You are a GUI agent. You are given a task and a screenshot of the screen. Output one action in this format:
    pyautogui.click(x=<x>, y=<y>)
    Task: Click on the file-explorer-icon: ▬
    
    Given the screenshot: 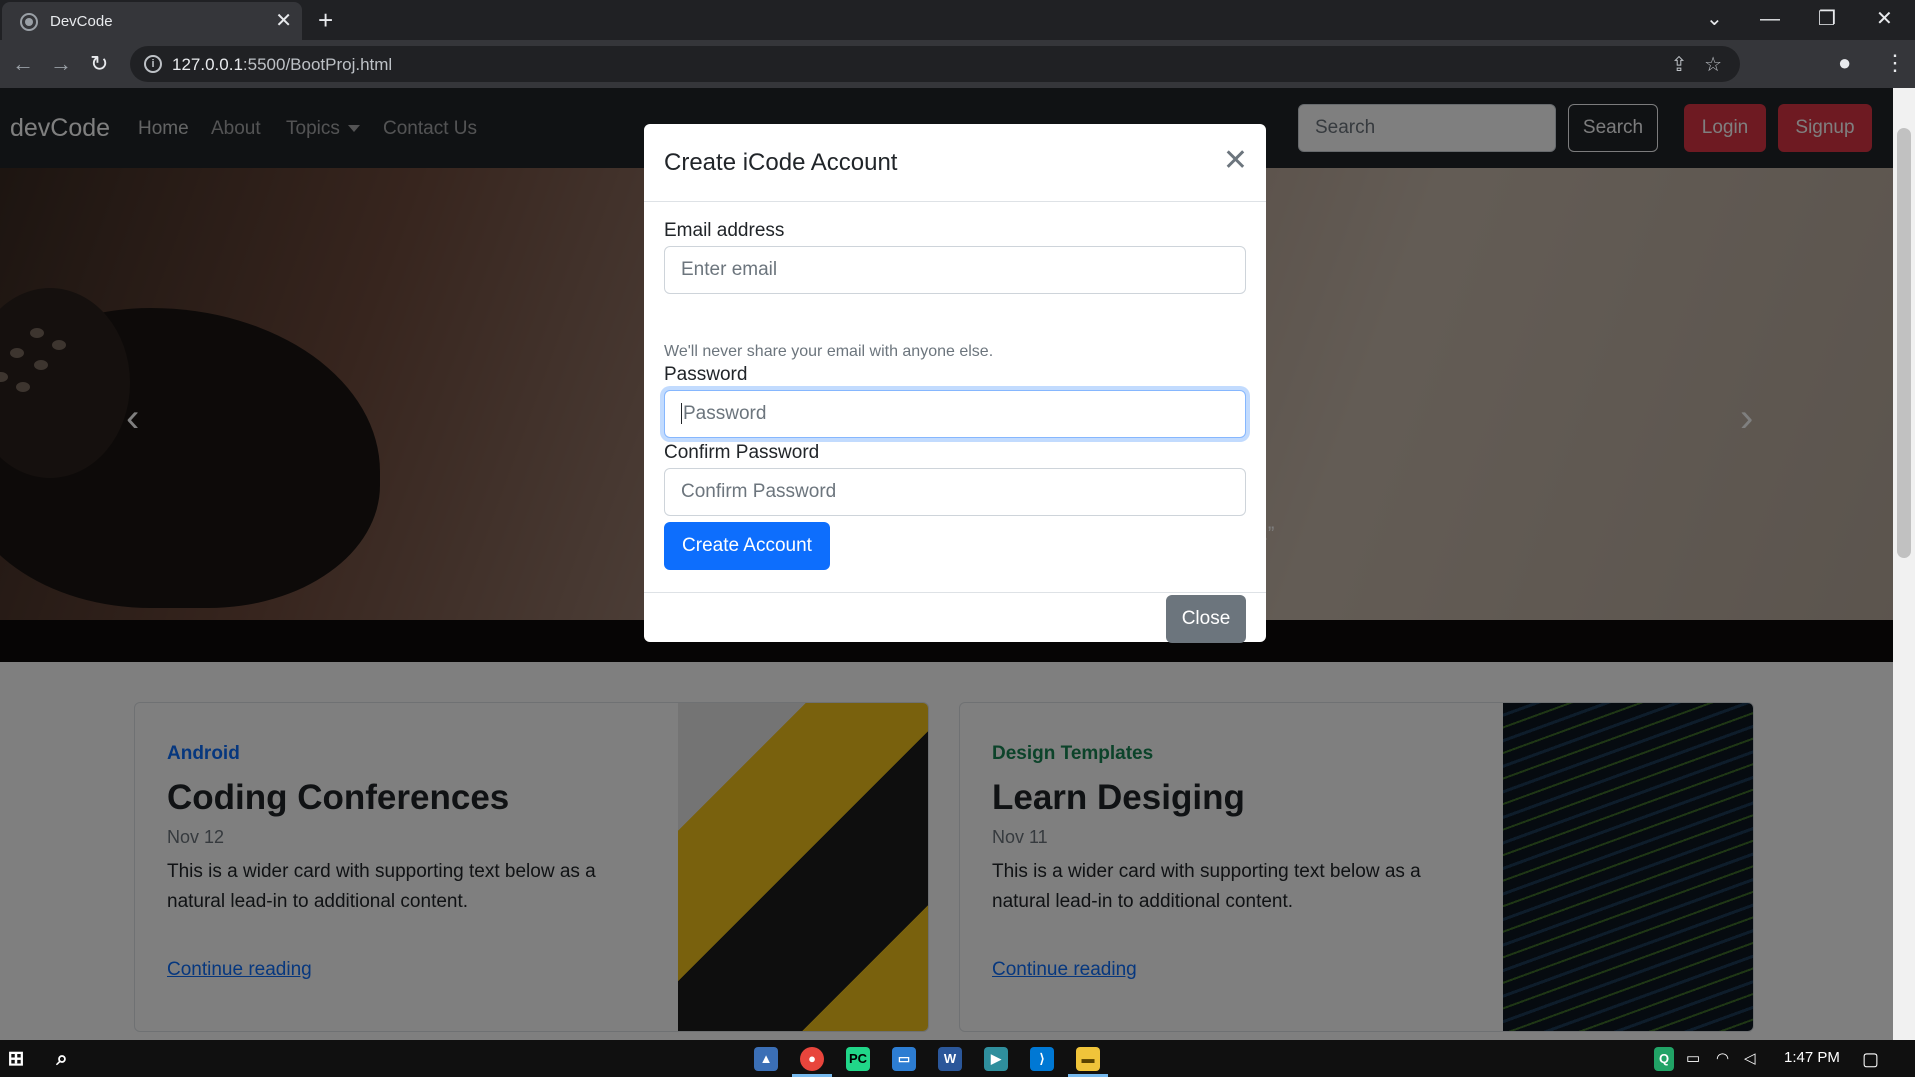 What is the action you would take?
    pyautogui.click(x=1088, y=1059)
    